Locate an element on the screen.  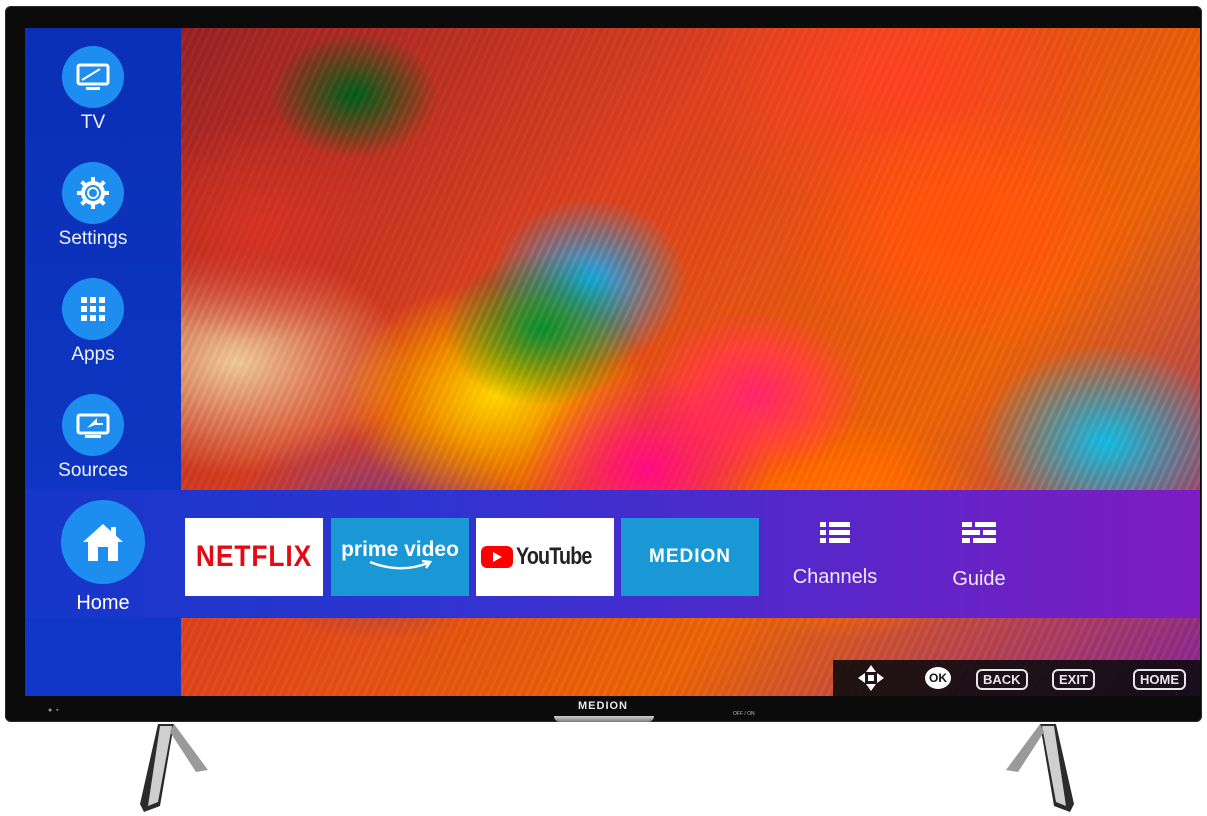
home-button-hint: HOME is located at coordinates (1159, 679).